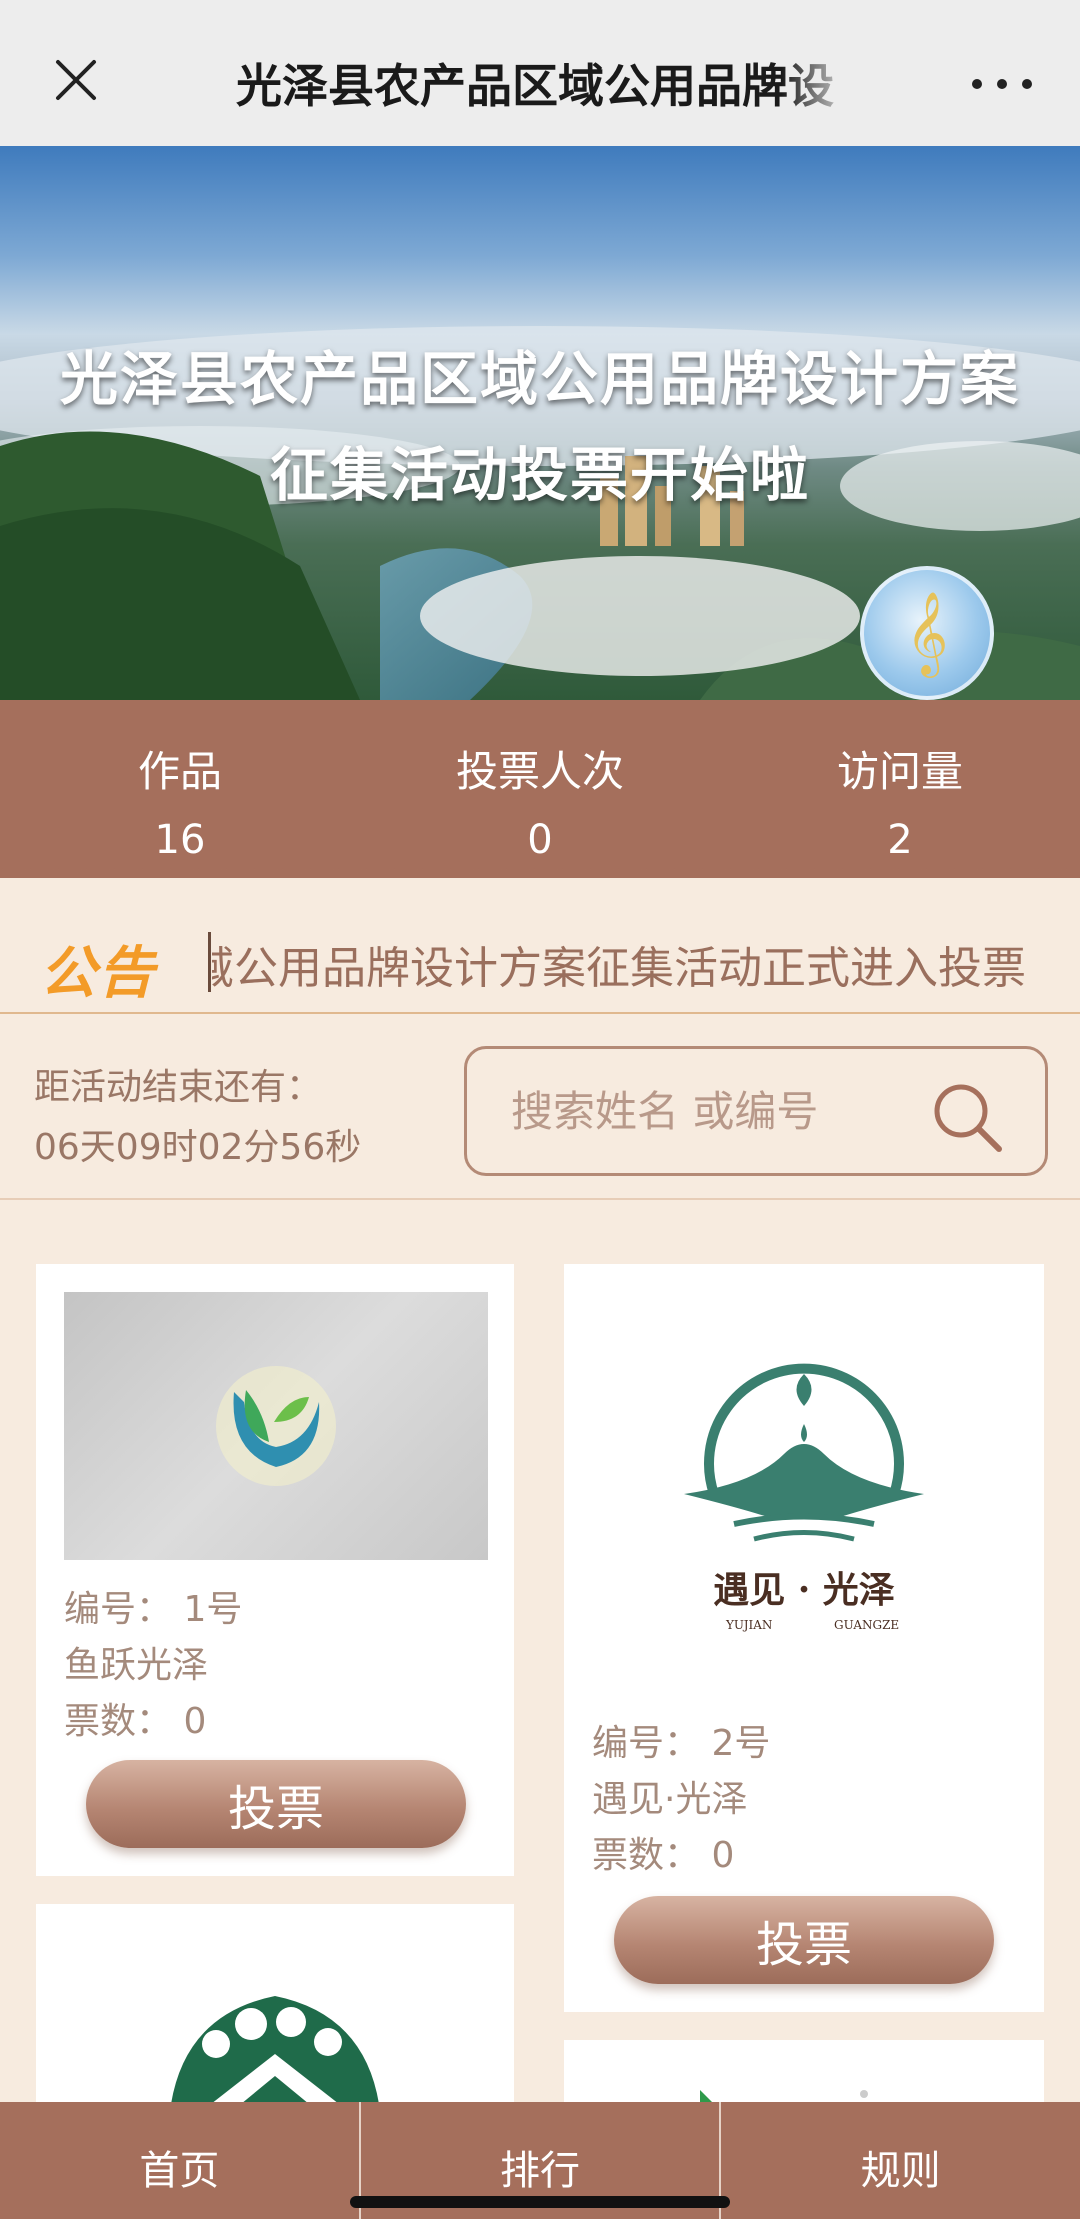  I want to click on stat-vote-count: 投票人次 0, so click(540, 800).